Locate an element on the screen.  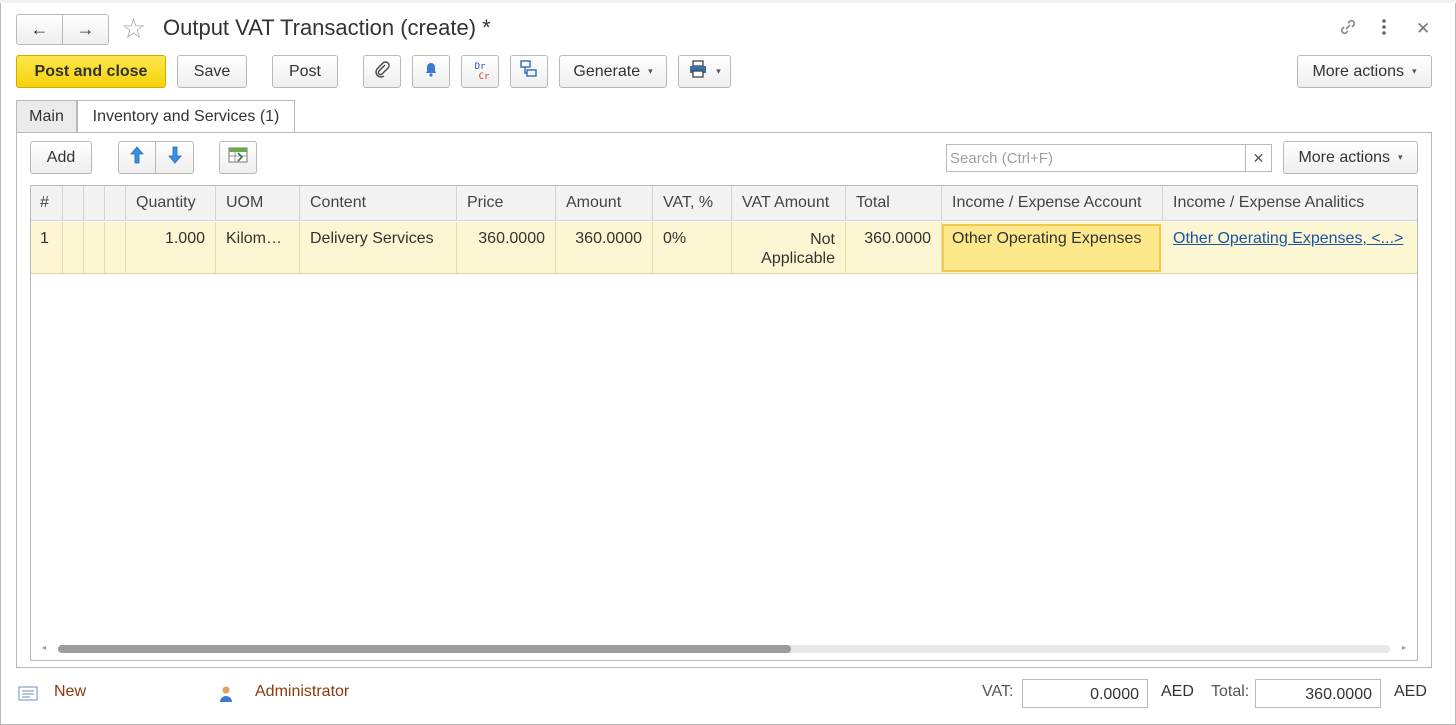
attach-button is located at coordinates (382, 71).